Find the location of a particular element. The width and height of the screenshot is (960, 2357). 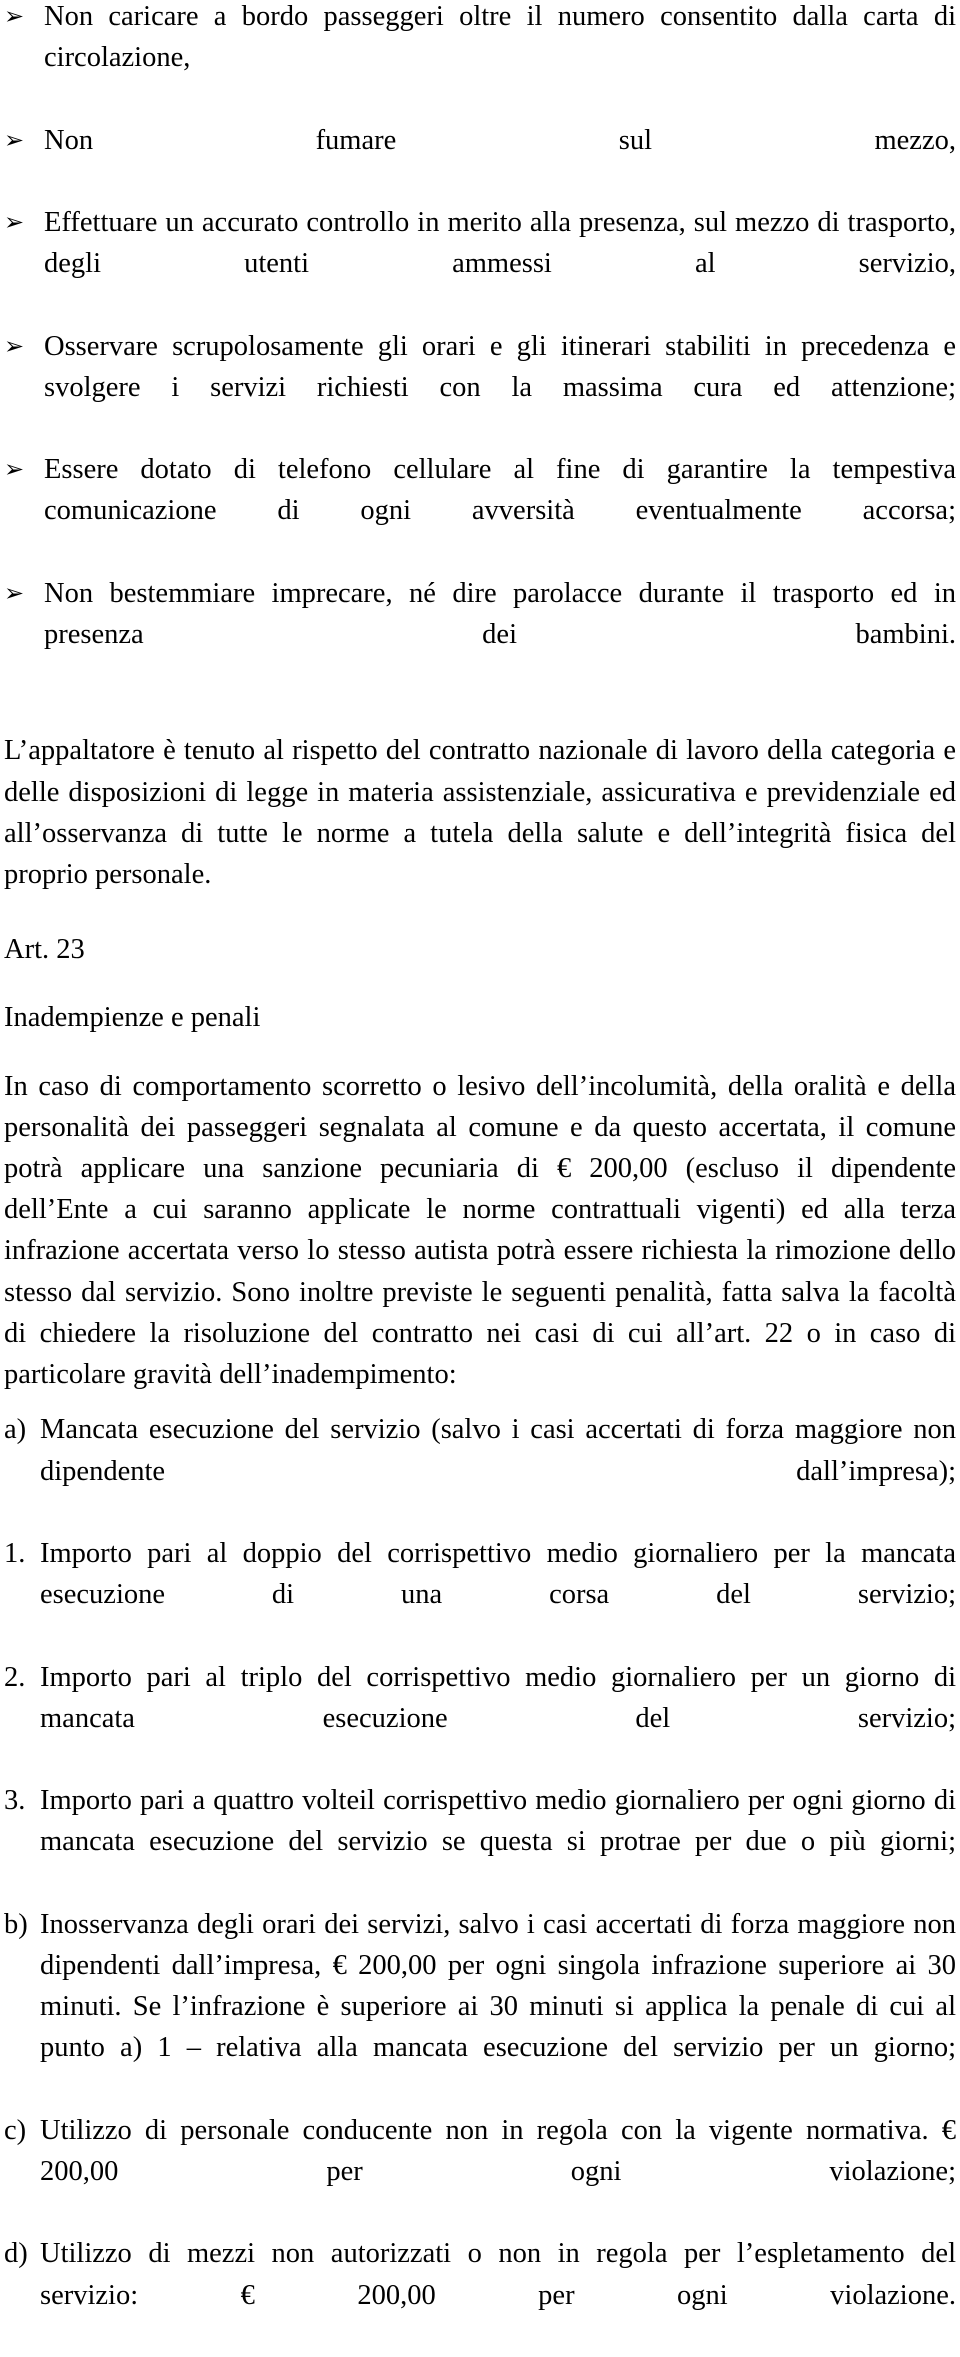

list-marker: b) is located at coordinates (16, 1924).